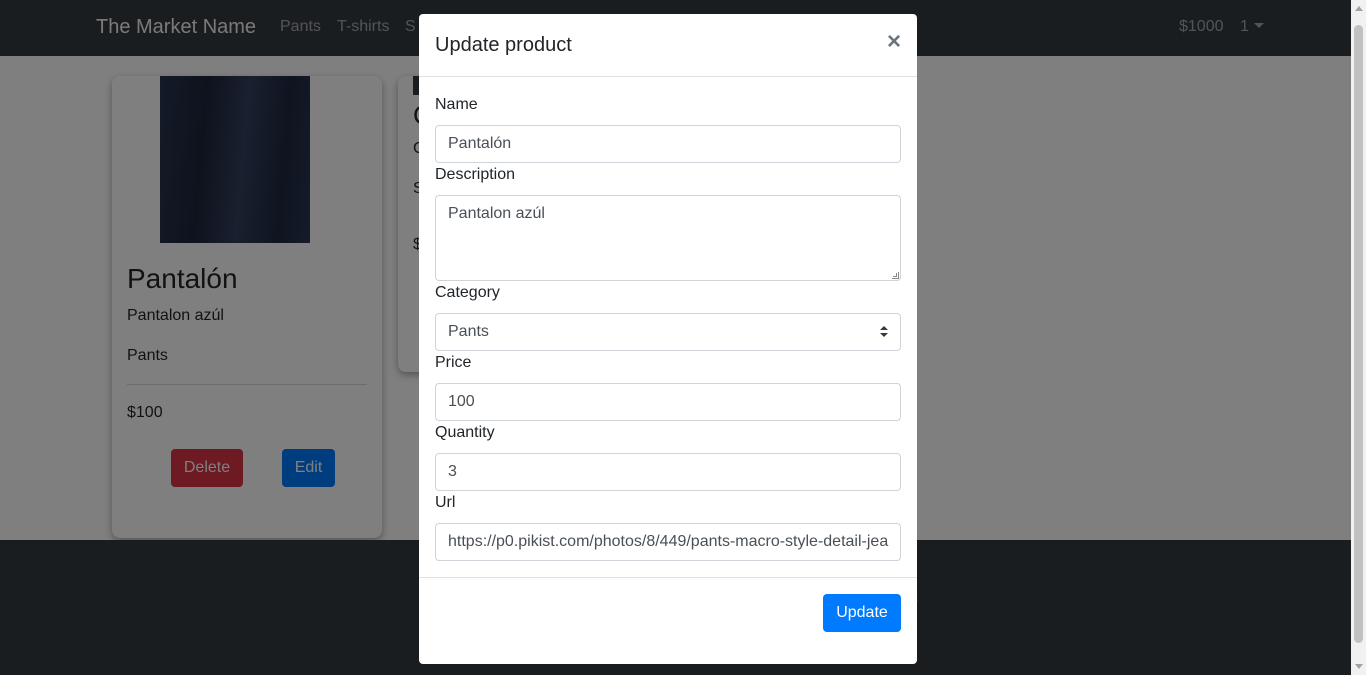 This screenshot has width=1366, height=675. What do you see at coordinates (668, 238) in the screenshot?
I see `description-textarea: Pantalon azúl` at bounding box center [668, 238].